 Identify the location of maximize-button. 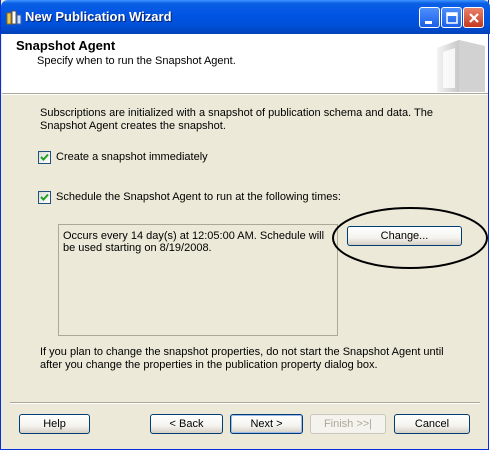
(451, 17).